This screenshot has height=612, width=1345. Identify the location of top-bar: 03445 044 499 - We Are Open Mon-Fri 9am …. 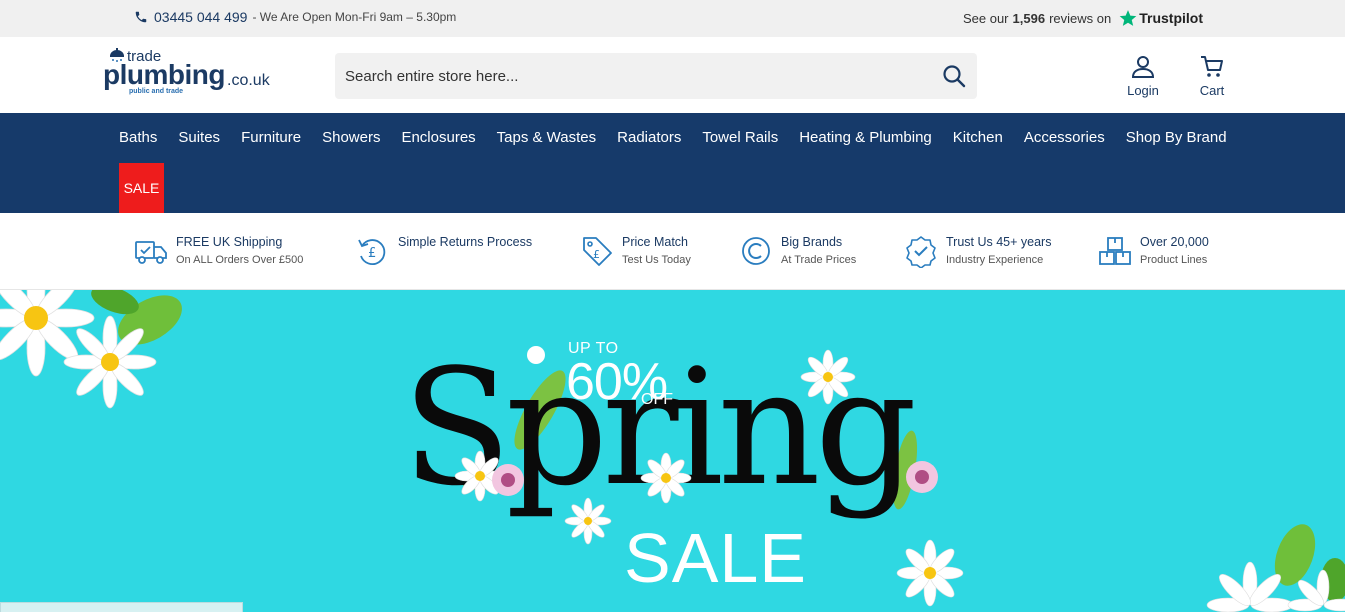
(672, 18).